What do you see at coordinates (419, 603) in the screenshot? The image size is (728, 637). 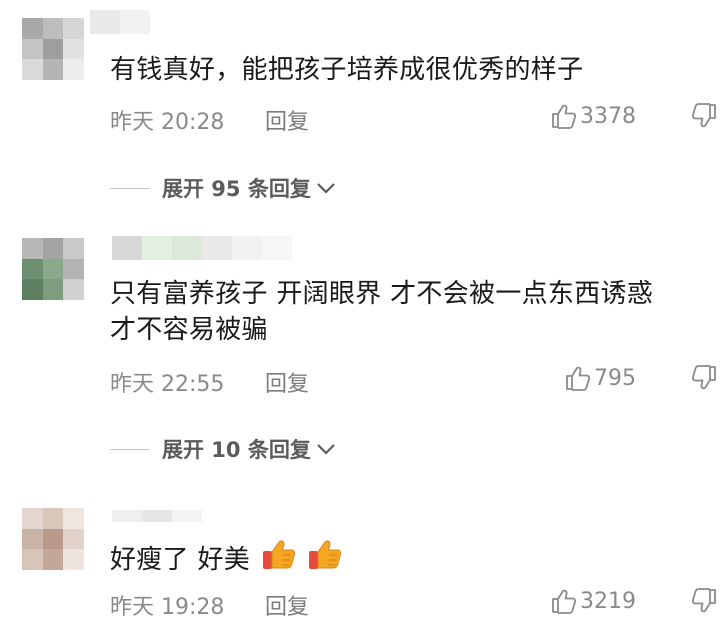 I see `comment-meta: 昨天 19:28 回复 3219` at bounding box center [419, 603].